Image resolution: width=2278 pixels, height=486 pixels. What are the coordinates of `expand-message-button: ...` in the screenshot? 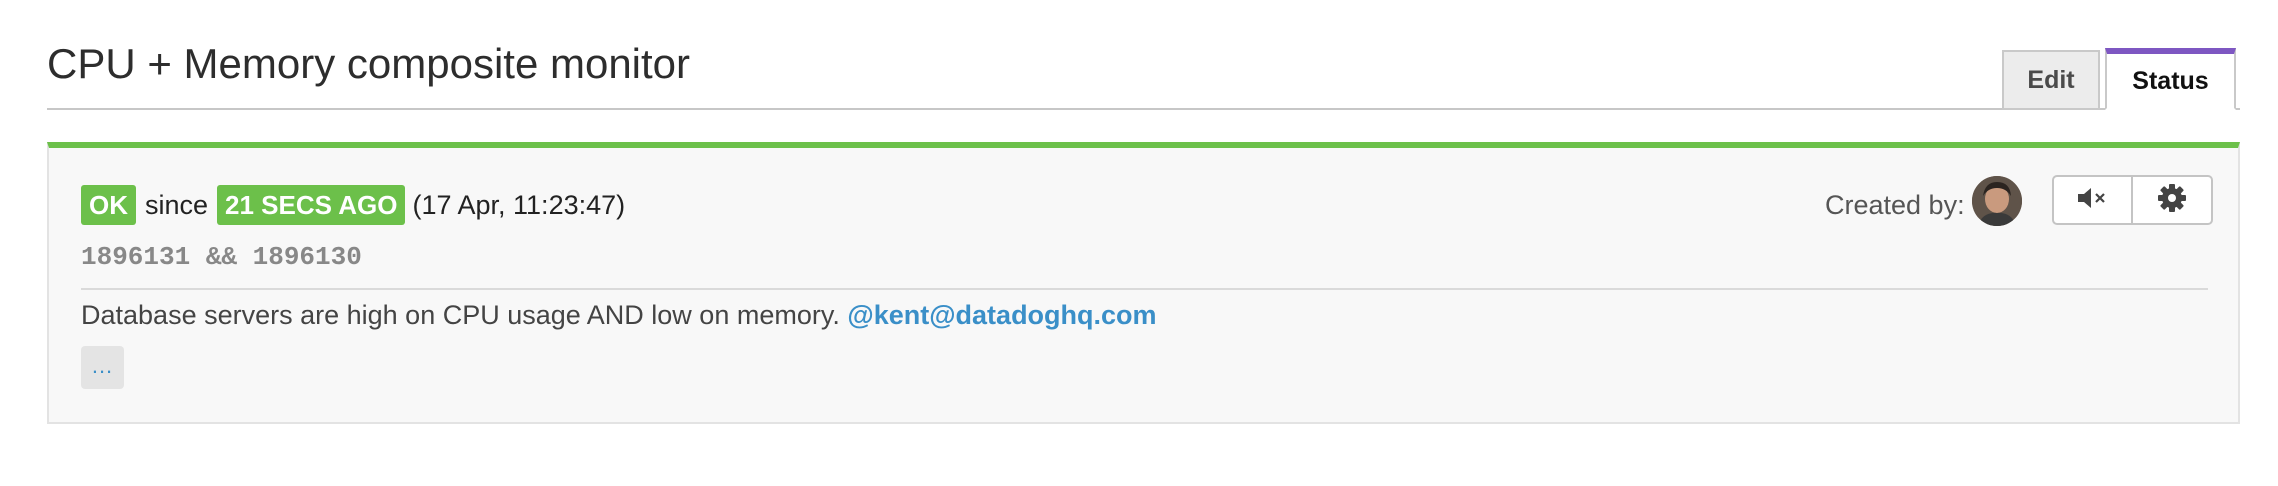 It's located at (102, 367).